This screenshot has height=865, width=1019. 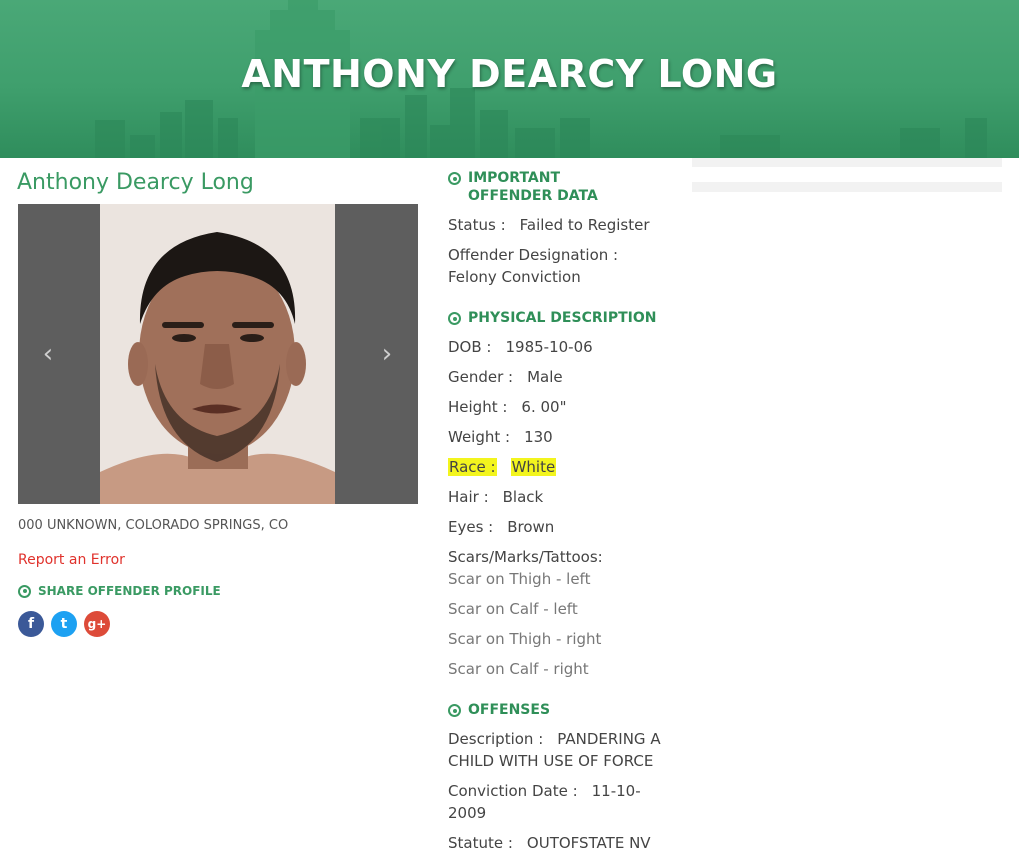 What do you see at coordinates (153, 525) in the screenshot?
I see `offender-address: 000 UNKNOWN, COLORADO SPRINGS, CO` at bounding box center [153, 525].